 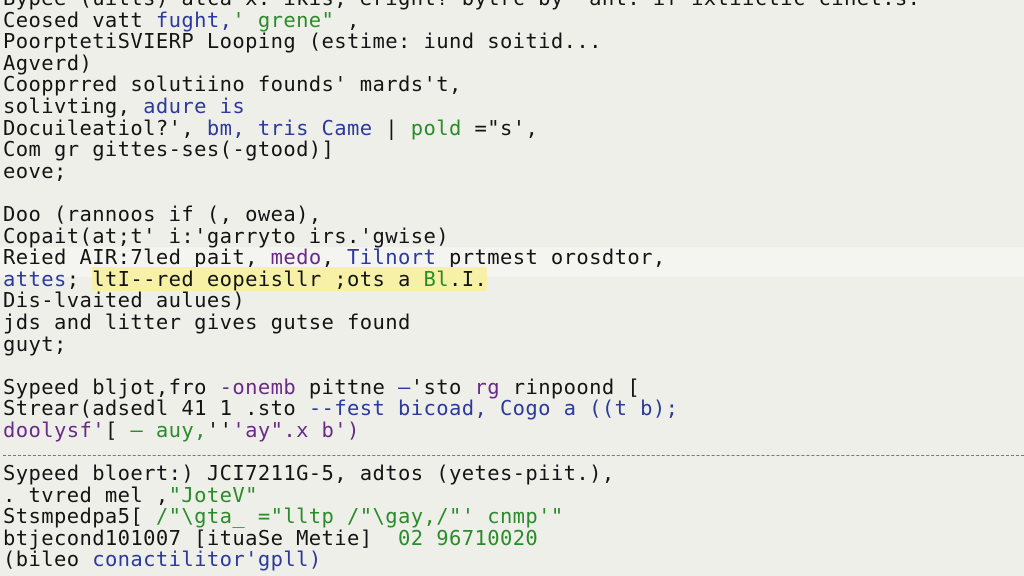 What do you see at coordinates (513, 170) in the screenshot?
I see `terminal-line: eove;` at bounding box center [513, 170].